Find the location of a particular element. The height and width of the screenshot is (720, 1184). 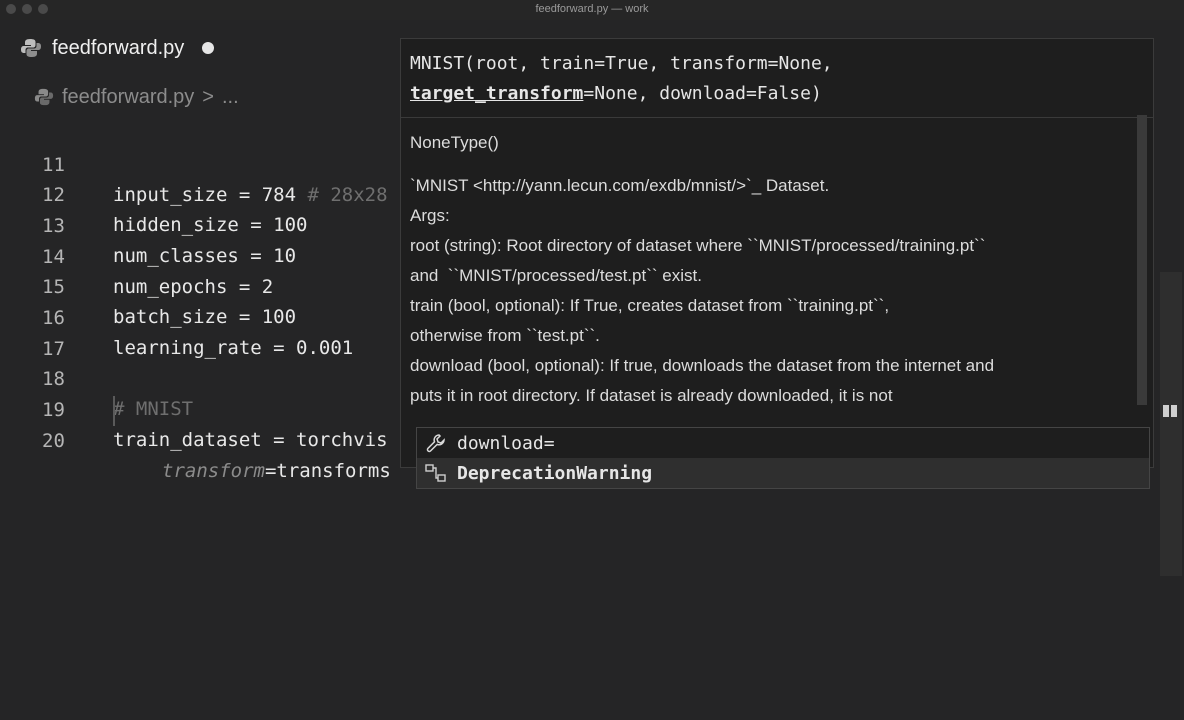

line-number: 15 is located at coordinates (53, 287).